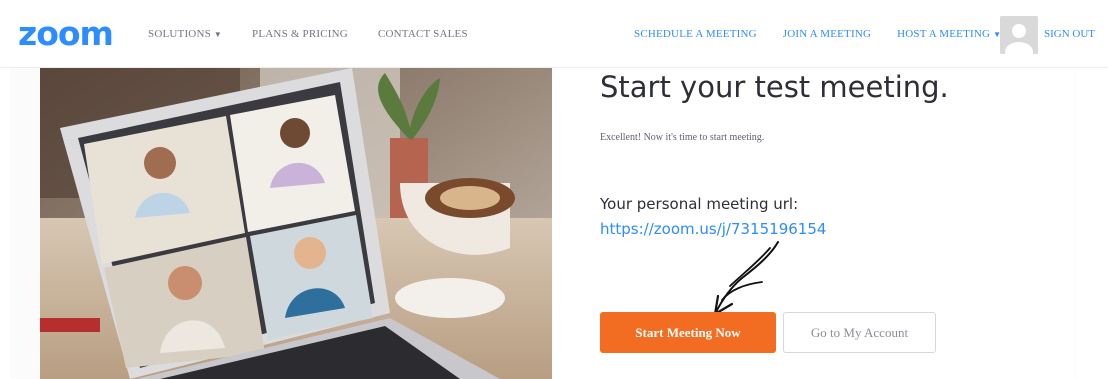  Describe the element at coordinates (1069, 34) in the screenshot. I see `sign-out-link: SIGN OUT` at that location.